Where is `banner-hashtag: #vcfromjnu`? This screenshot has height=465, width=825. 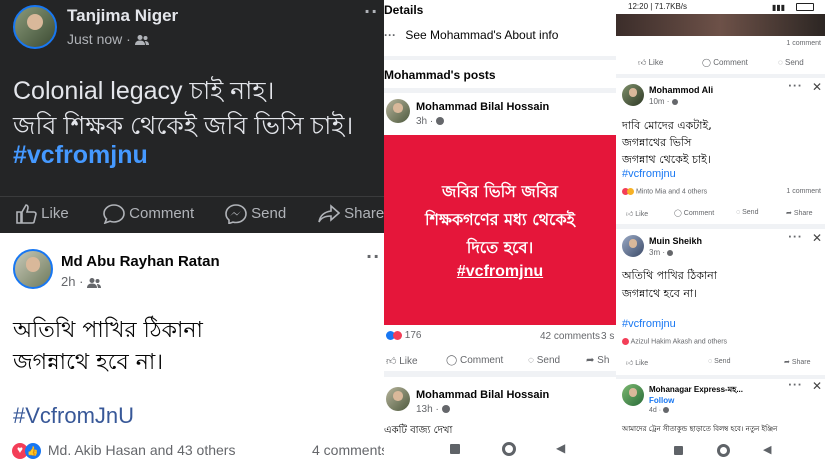
banner-hashtag: #vcfromjnu is located at coordinates (500, 271).